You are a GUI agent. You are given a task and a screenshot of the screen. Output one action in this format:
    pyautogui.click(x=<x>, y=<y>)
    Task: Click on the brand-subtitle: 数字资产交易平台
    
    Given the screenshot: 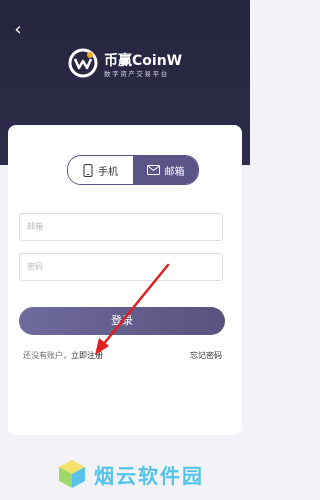 What is the action you would take?
    pyautogui.click(x=136, y=74)
    